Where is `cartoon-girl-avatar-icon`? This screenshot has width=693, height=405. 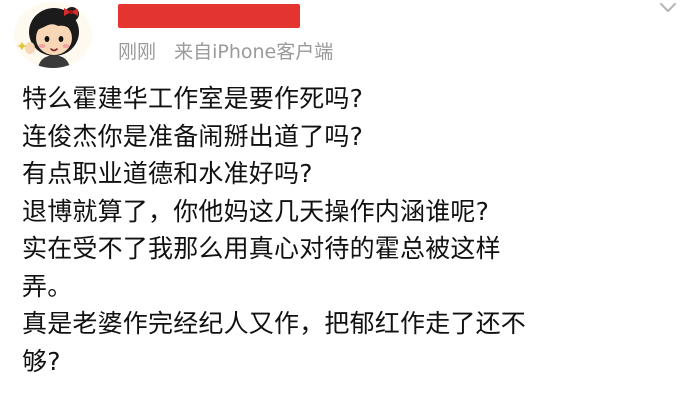 cartoon-girl-avatar-icon is located at coordinates (53, 35).